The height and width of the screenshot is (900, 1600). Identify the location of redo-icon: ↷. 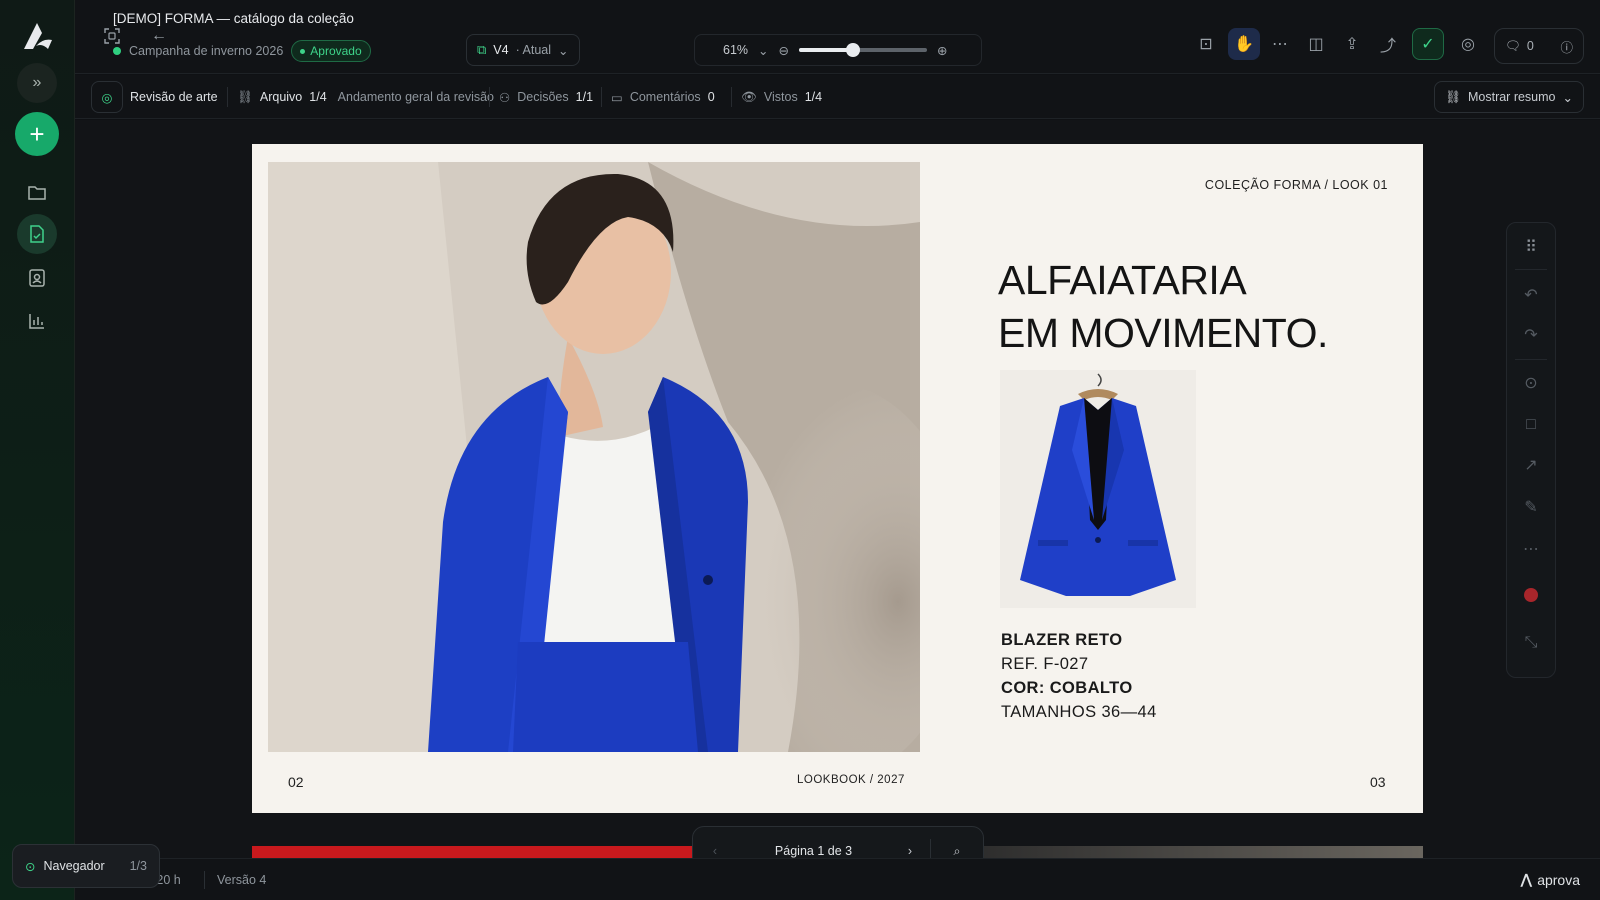
(1531, 335).